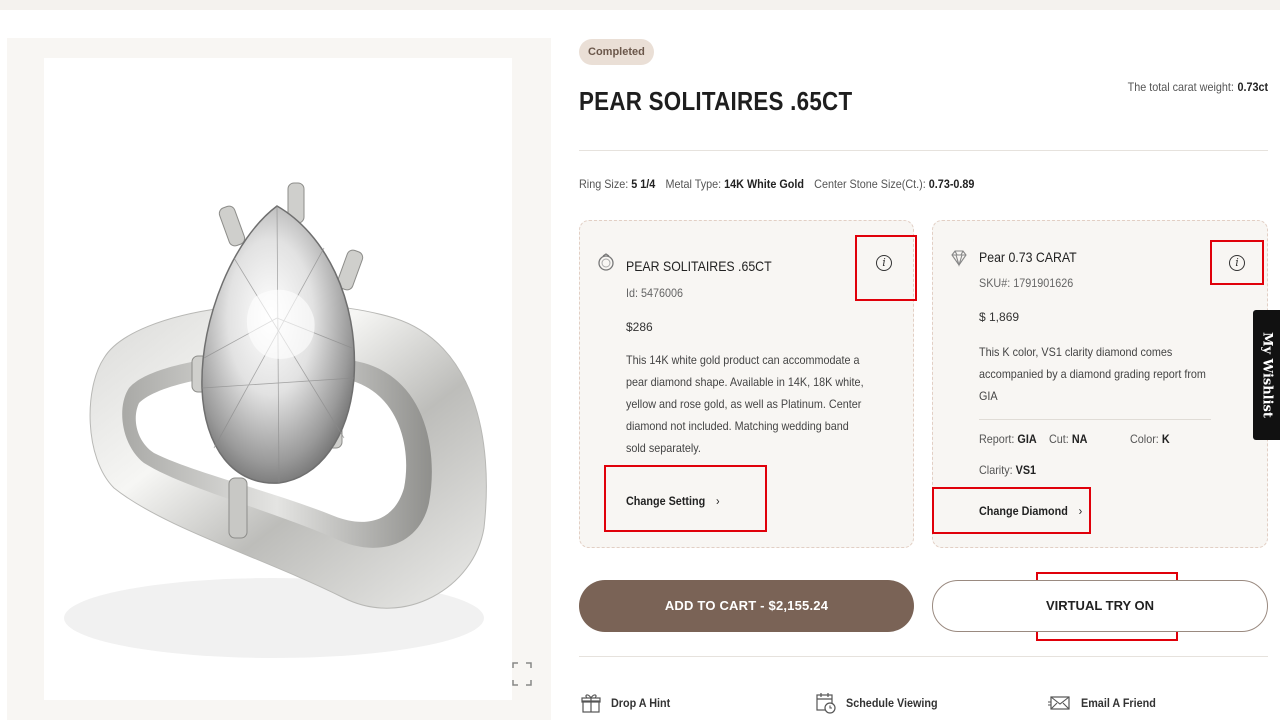 The image size is (1280, 720). Describe the element at coordinates (999, 317) in the screenshot. I see `diamond-price: $ 1,869` at that location.